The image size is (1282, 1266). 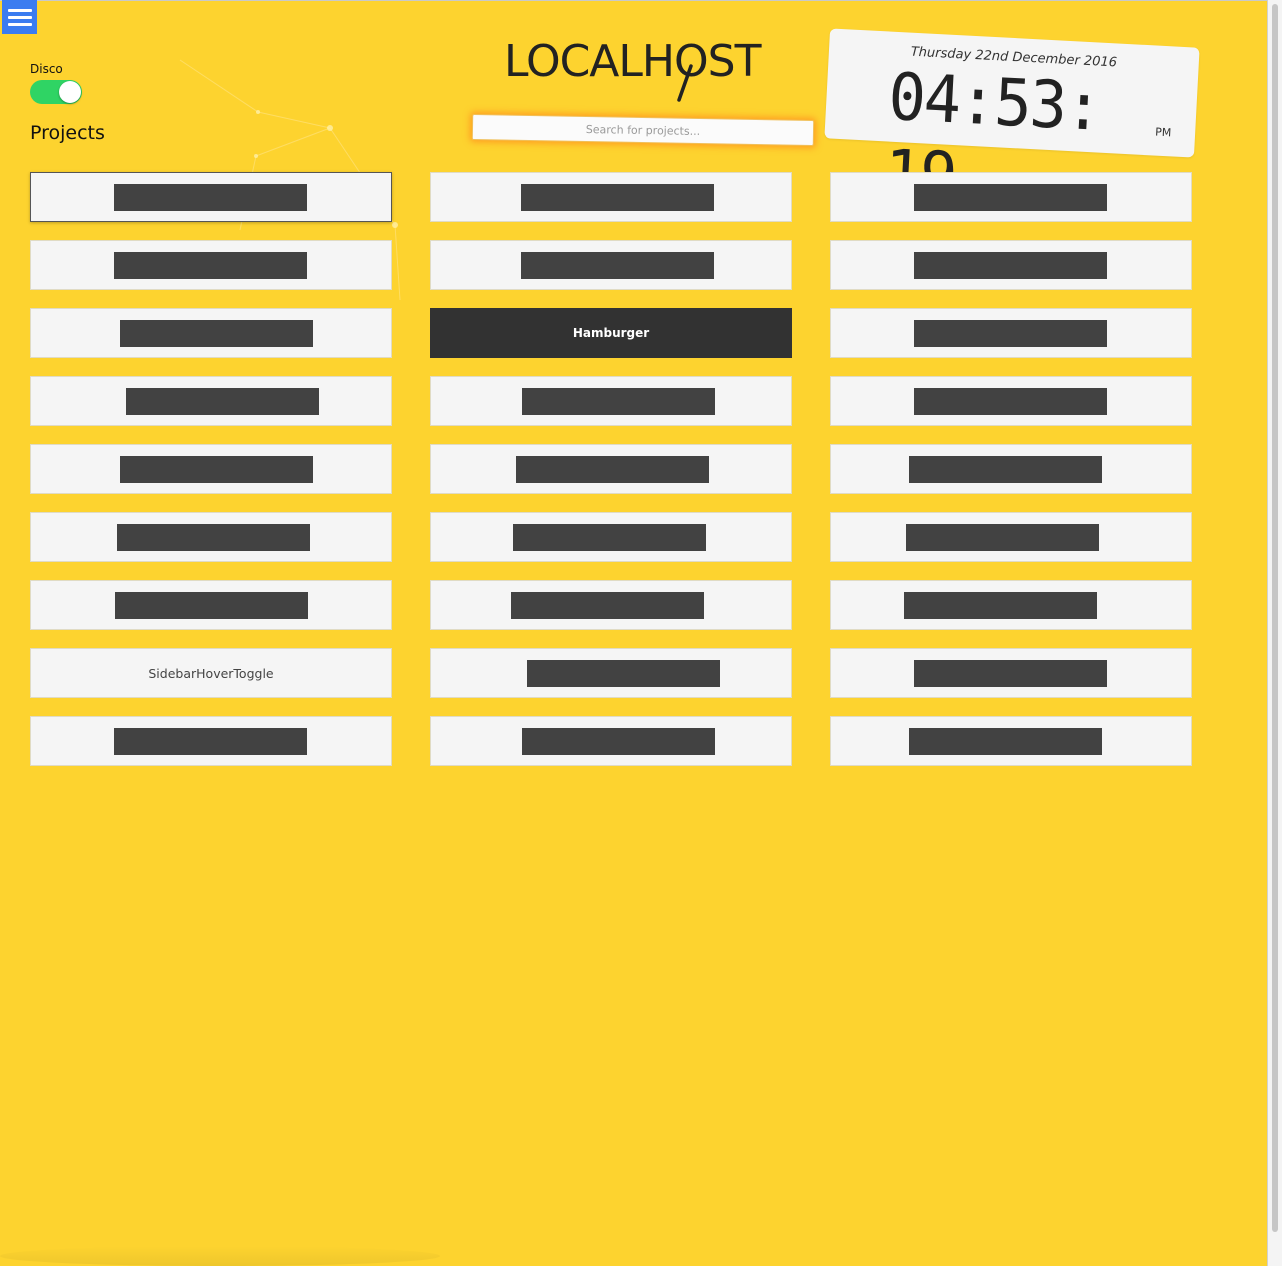 I want to click on project-tile-label: SidebarHoverToggle, so click(x=211, y=673).